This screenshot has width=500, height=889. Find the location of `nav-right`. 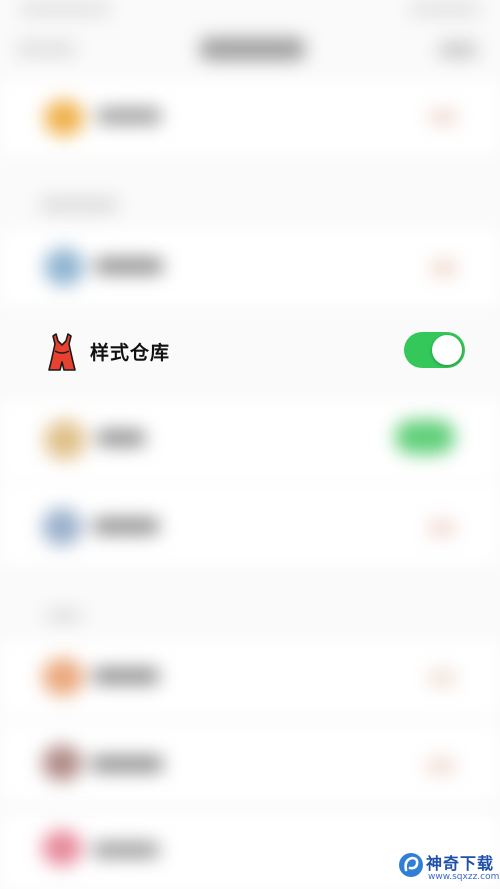

nav-right is located at coordinates (458, 50).